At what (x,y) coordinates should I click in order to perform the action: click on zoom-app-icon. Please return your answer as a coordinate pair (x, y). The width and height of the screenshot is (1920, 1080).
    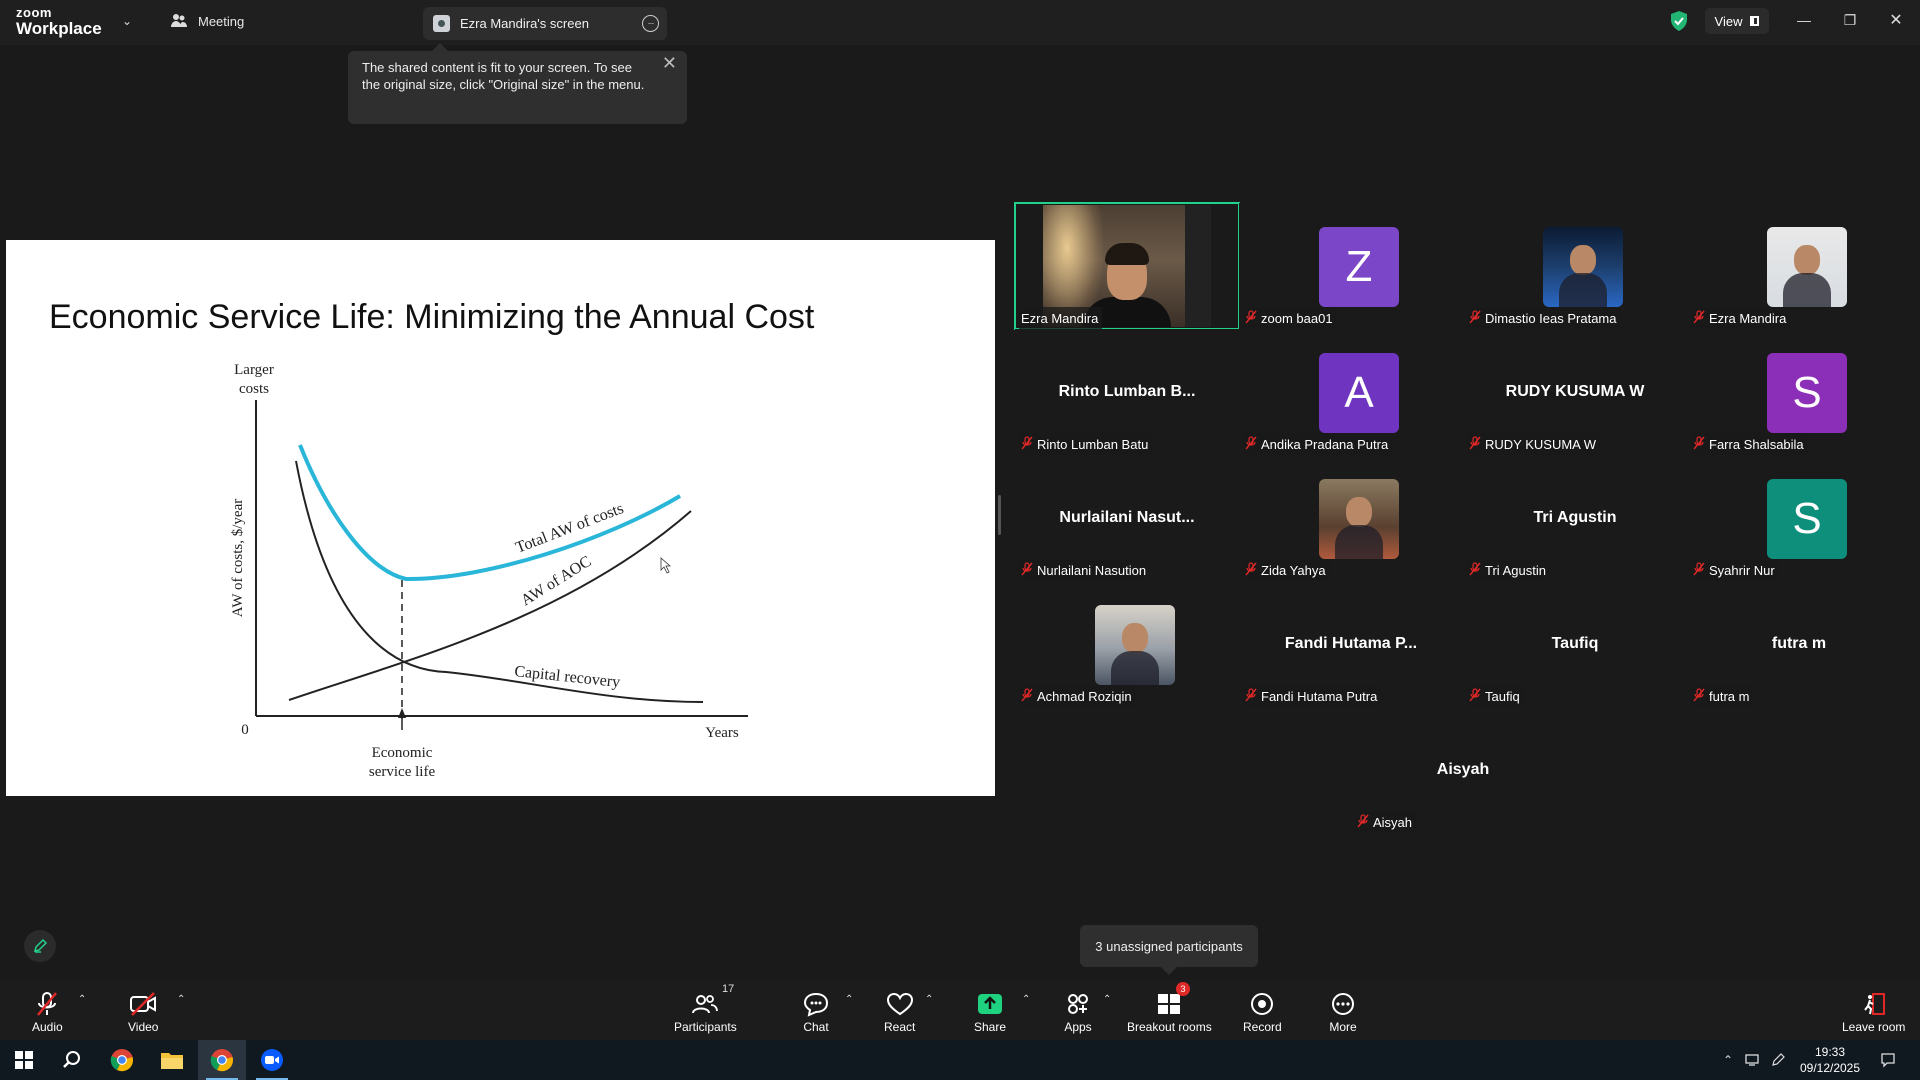
    Looking at the image, I should click on (272, 1060).